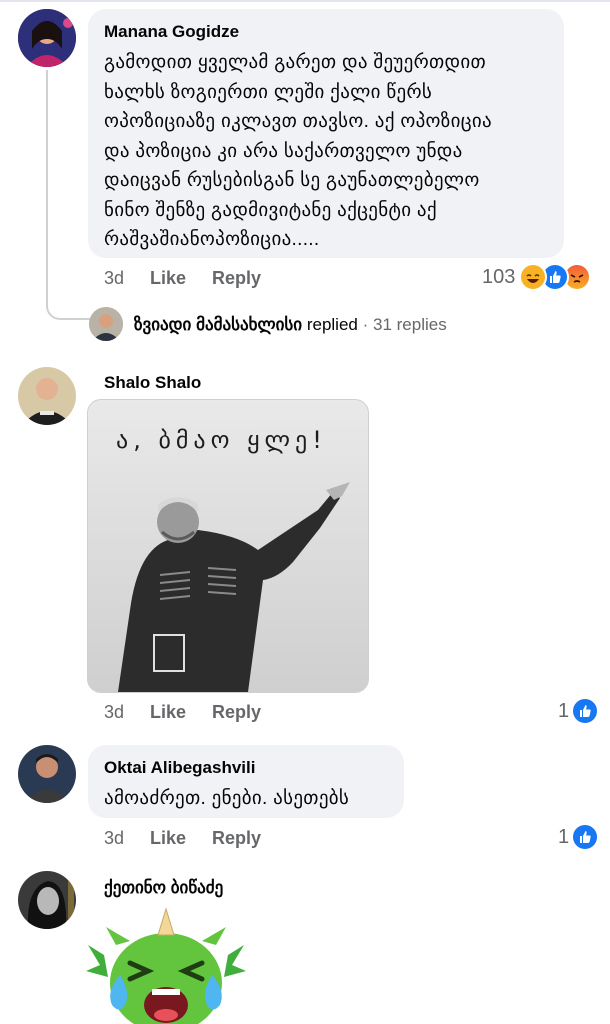  I want to click on comment-line: და პოზიცია კი არა საქართველო უნდა, so click(283, 151).